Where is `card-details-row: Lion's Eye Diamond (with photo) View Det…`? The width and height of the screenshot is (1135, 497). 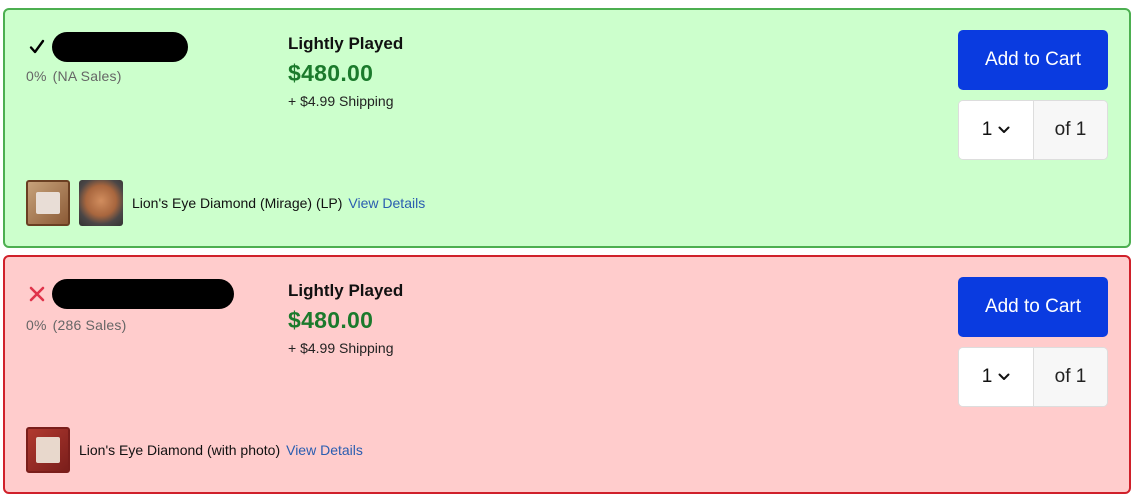
card-details-row: Lion's Eye Diamond (with photo) View Det… is located at coordinates (194, 450).